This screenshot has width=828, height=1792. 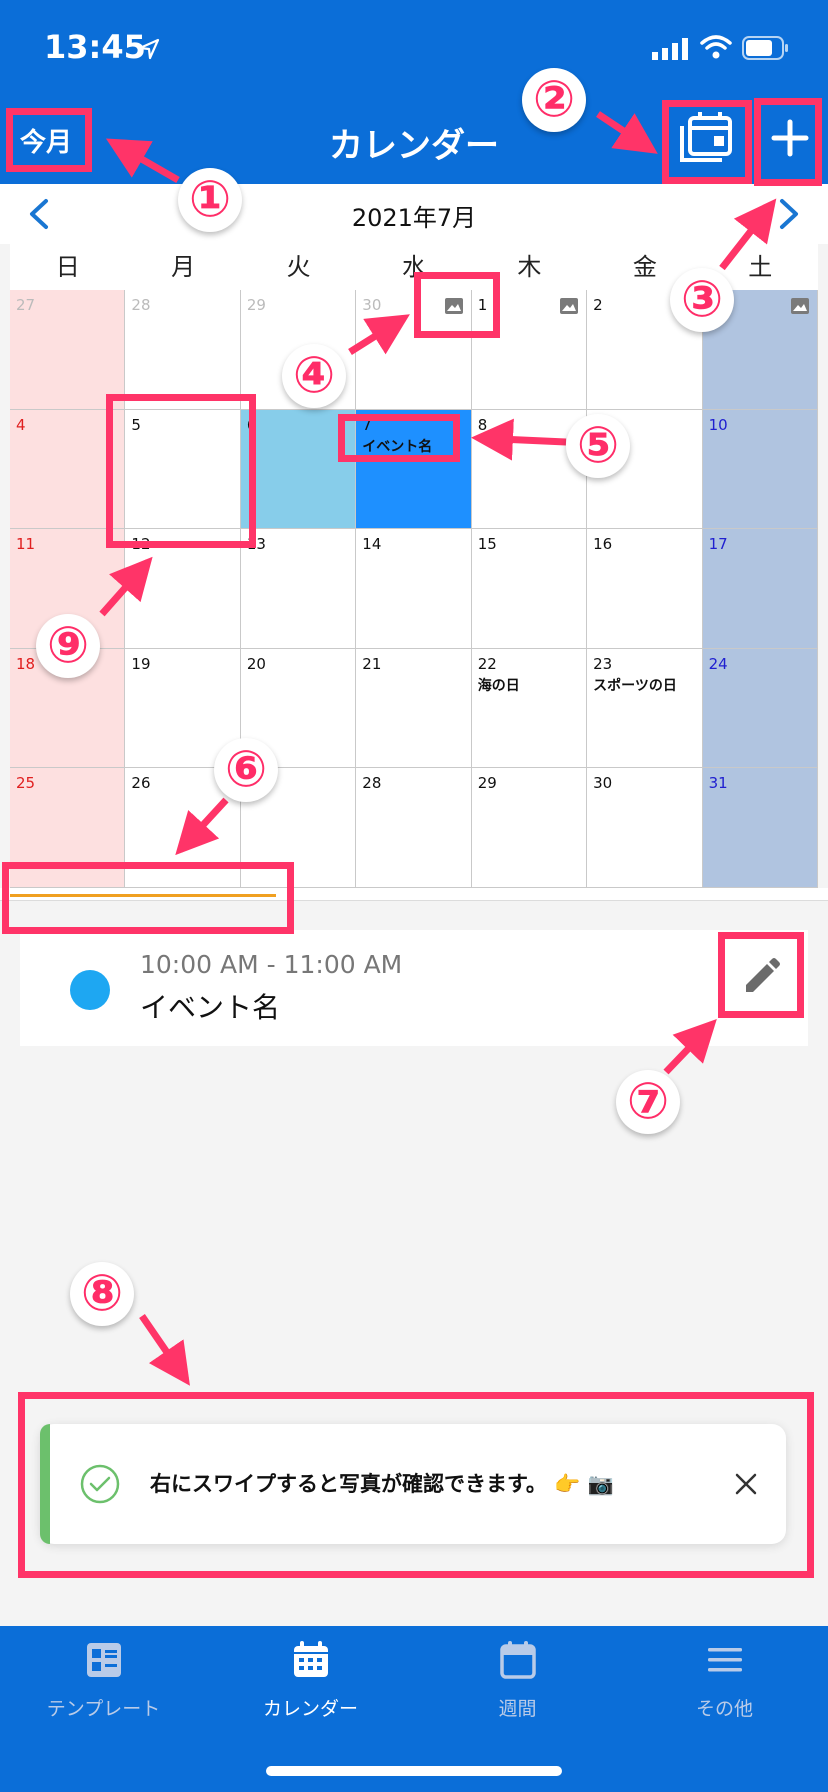 What do you see at coordinates (718, 424) in the screenshot?
I see `day-number: 10` at bounding box center [718, 424].